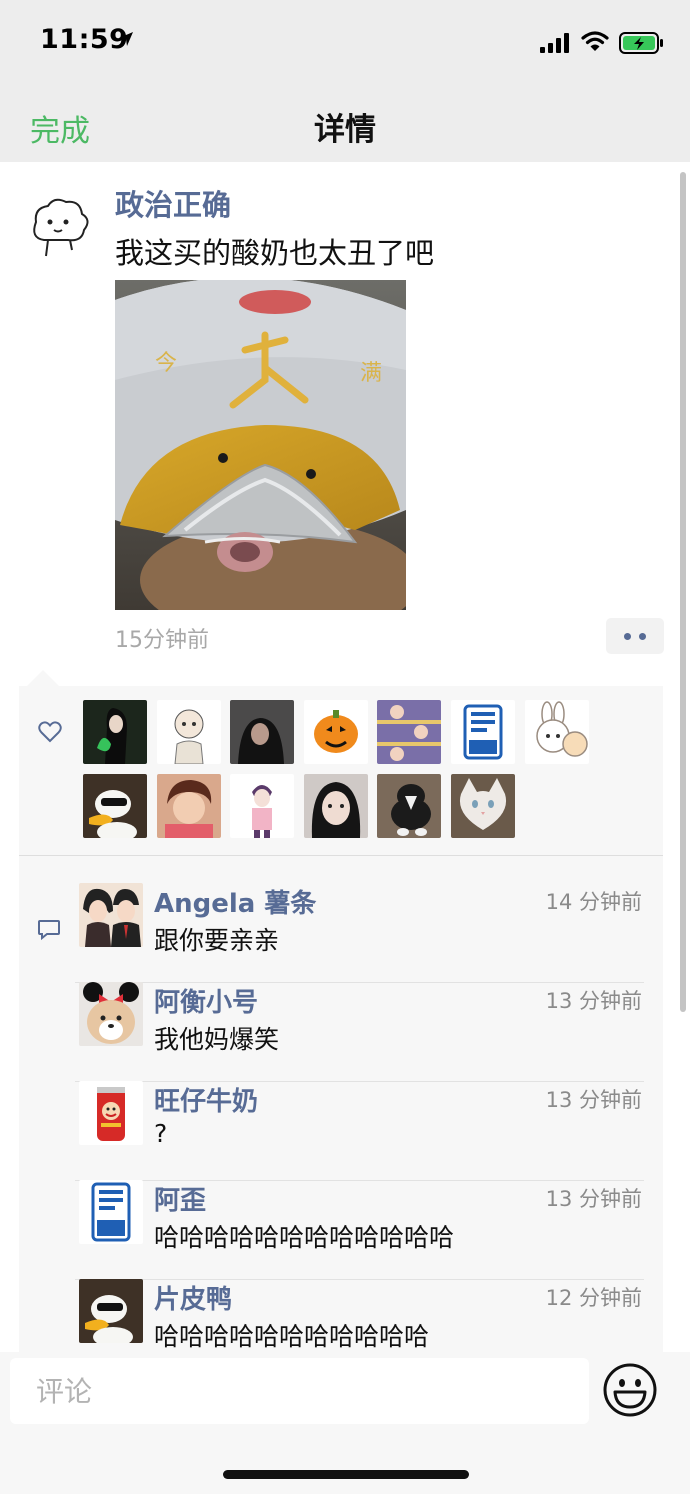 The image size is (690, 1494). What do you see at coordinates (341, 932) in the screenshot?
I see `comment-item: Angela 薯条 14 分钟前 跟你要亲亲` at bounding box center [341, 932].